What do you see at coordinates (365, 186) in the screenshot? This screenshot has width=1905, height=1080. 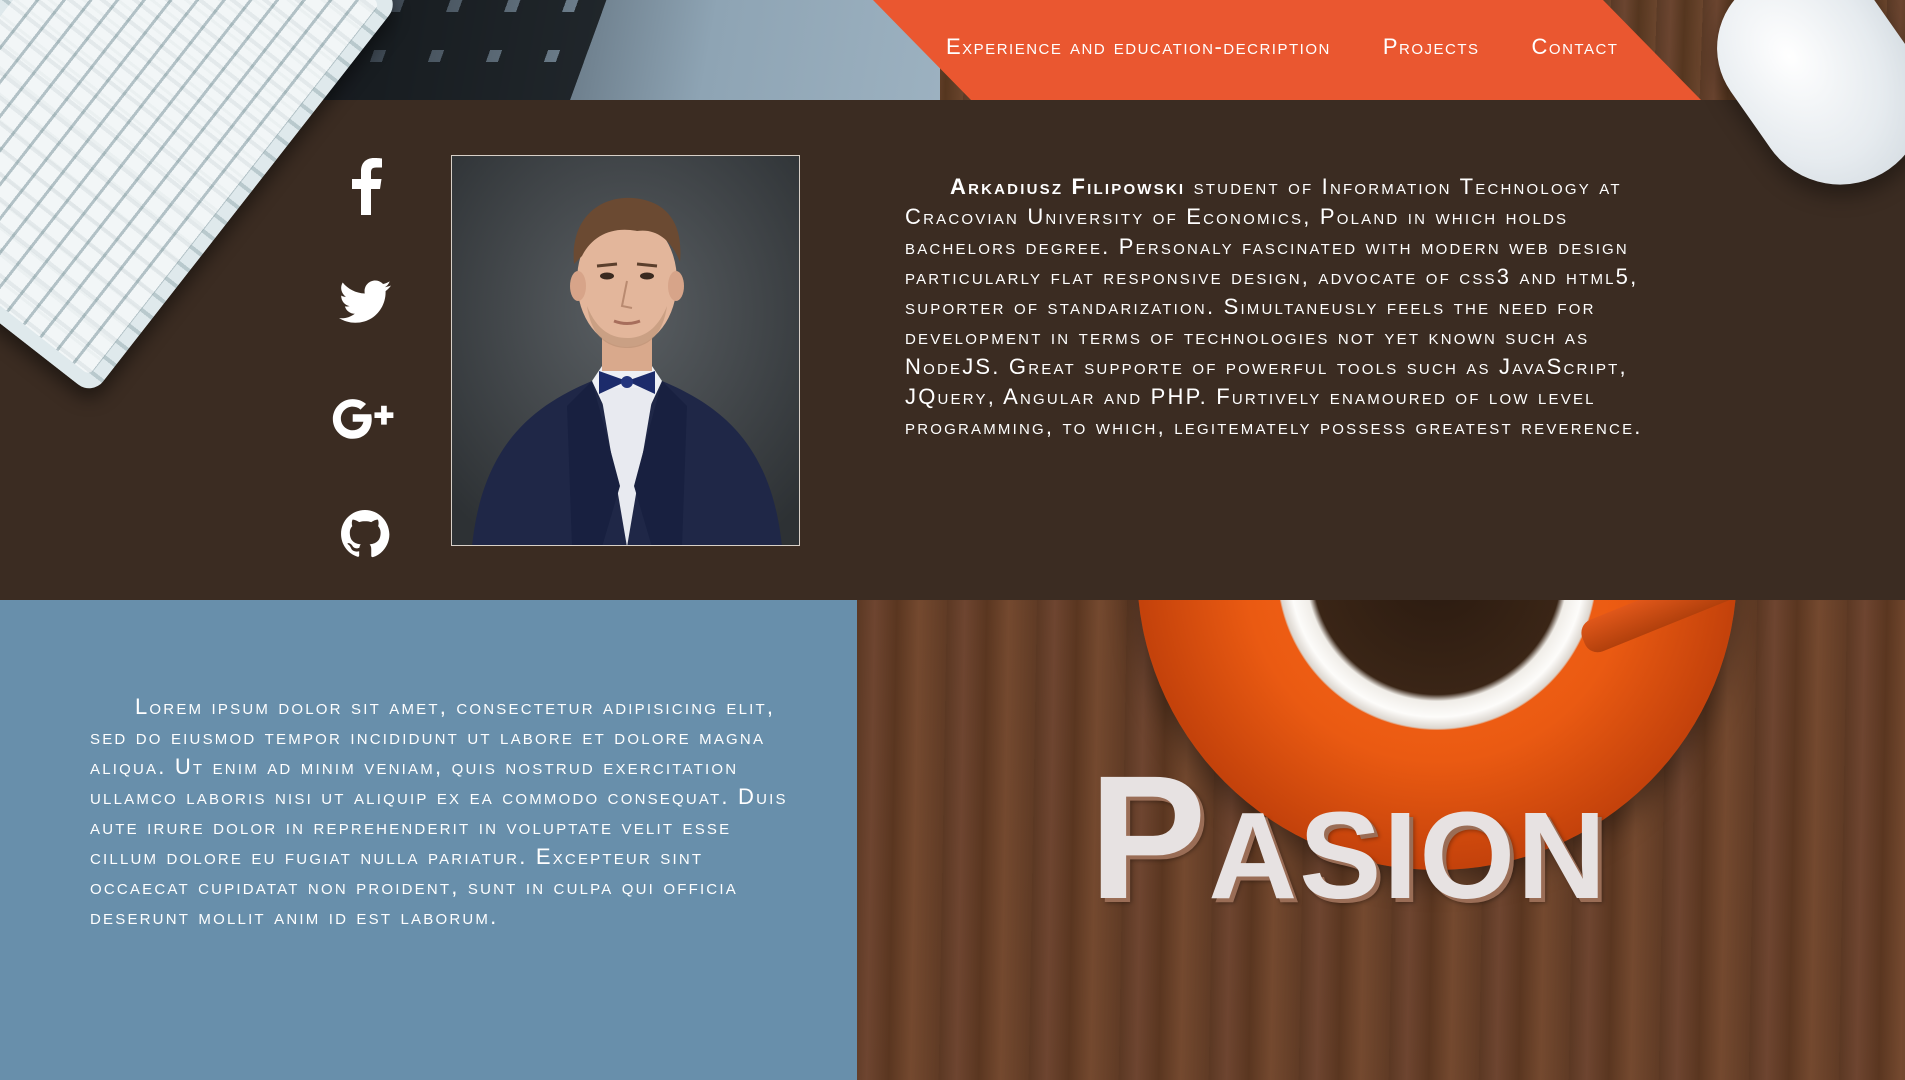 I see `facebook-icon` at bounding box center [365, 186].